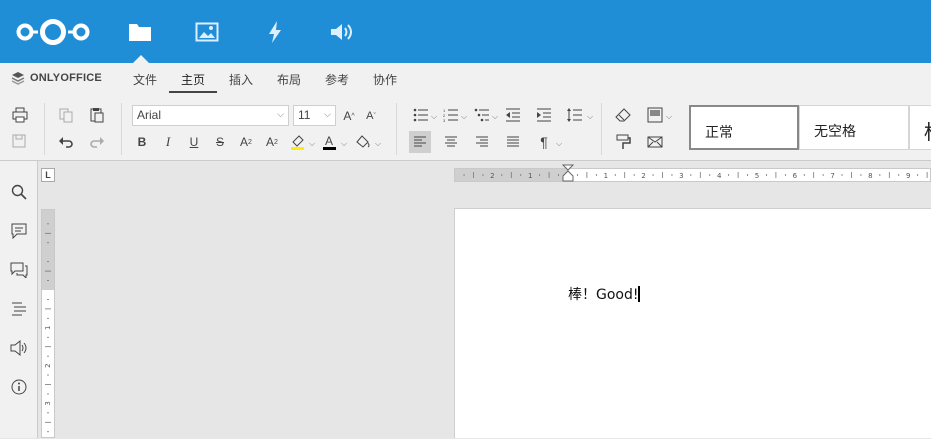 The width and height of the screenshot is (931, 439). I want to click on files-icon, so click(140, 32).